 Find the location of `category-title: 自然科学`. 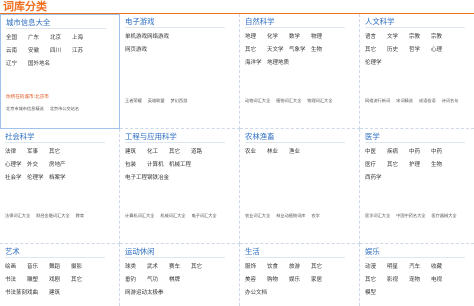

category-title: 自然科学 is located at coordinates (260, 21).